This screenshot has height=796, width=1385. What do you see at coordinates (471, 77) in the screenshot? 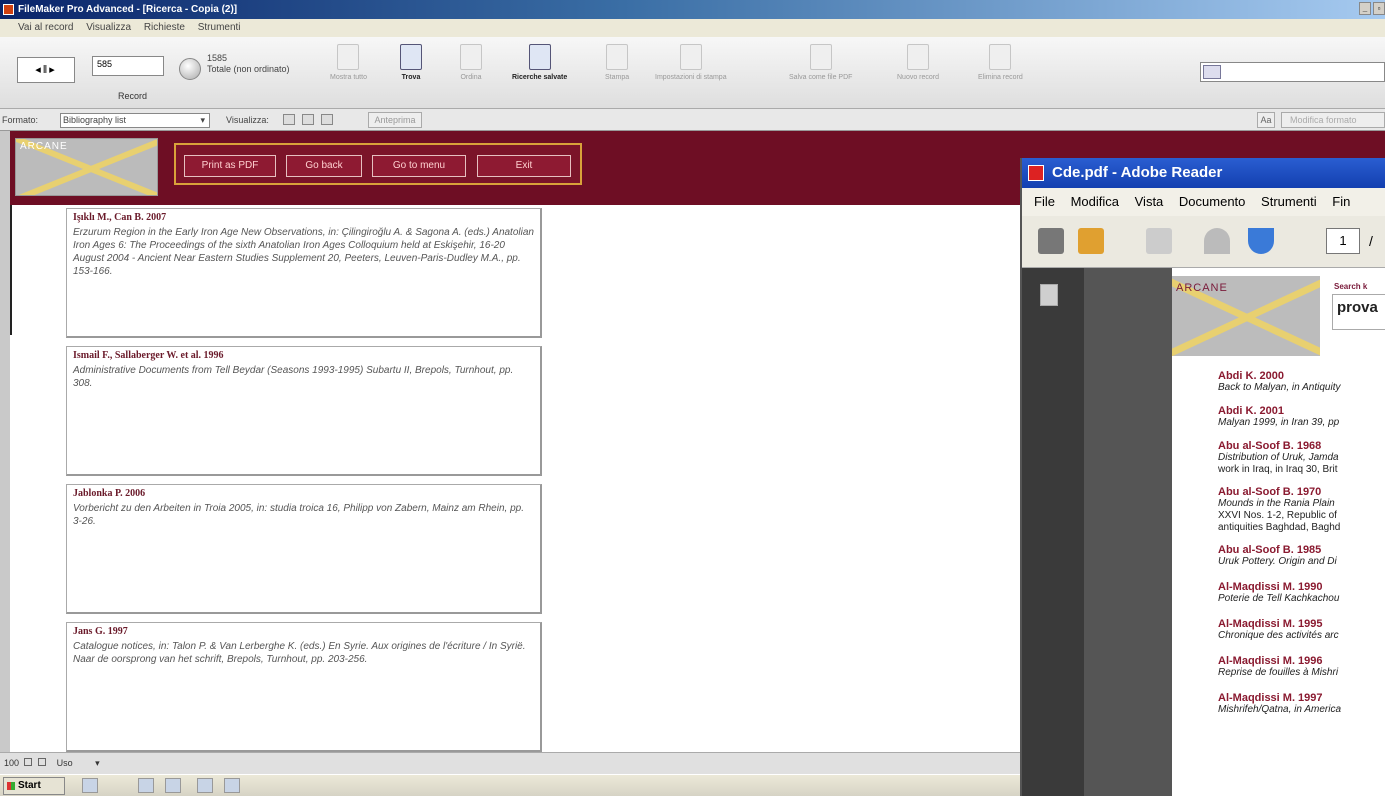
I see `sort-label: Ordina` at bounding box center [471, 77].